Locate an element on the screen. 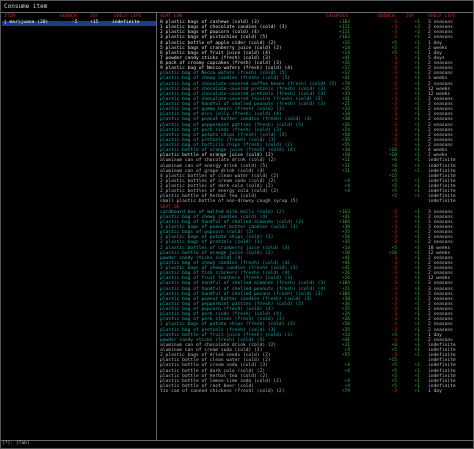  item-quench: -5 is located at coordinates (75, 22).